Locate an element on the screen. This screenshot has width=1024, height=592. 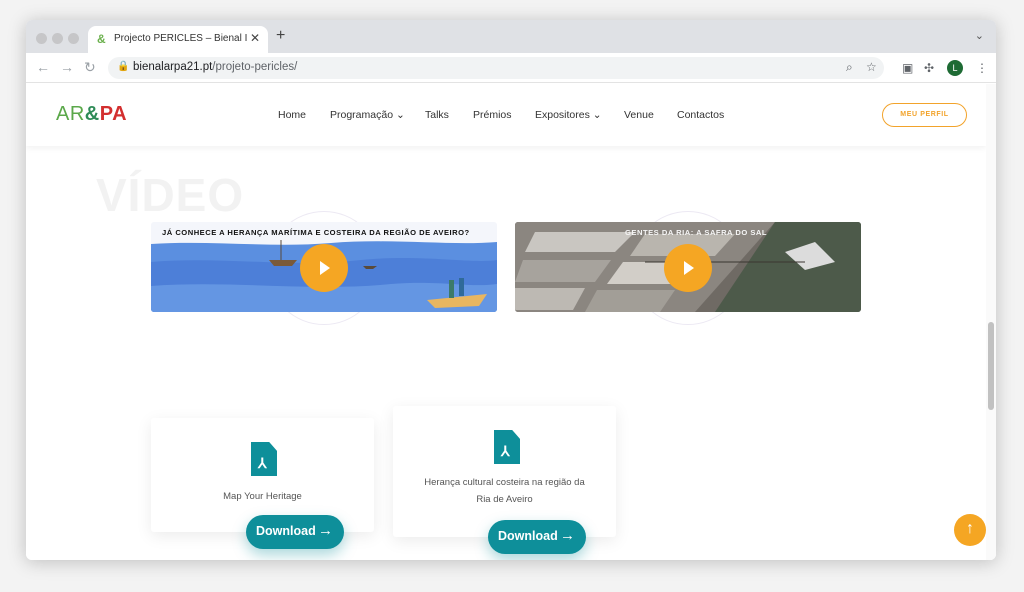
close-tab-icon: ✕ is located at coordinates (255, 38).